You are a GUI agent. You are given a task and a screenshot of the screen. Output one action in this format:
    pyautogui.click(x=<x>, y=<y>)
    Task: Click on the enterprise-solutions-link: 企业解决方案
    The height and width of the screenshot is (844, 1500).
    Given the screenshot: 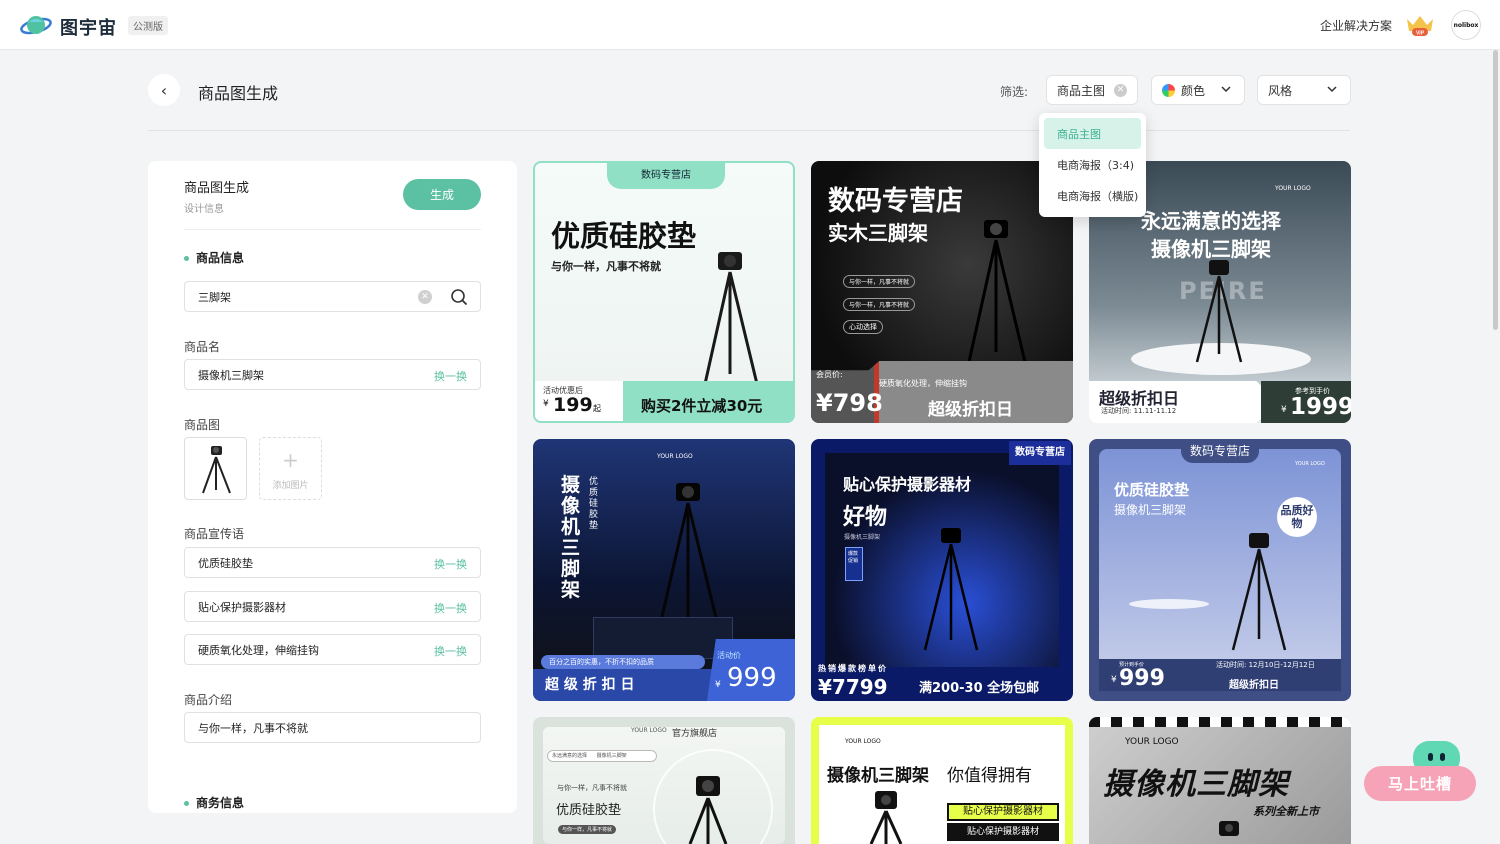 What is the action you would take?
    pyautogui.click(x=1356, y=25)
    